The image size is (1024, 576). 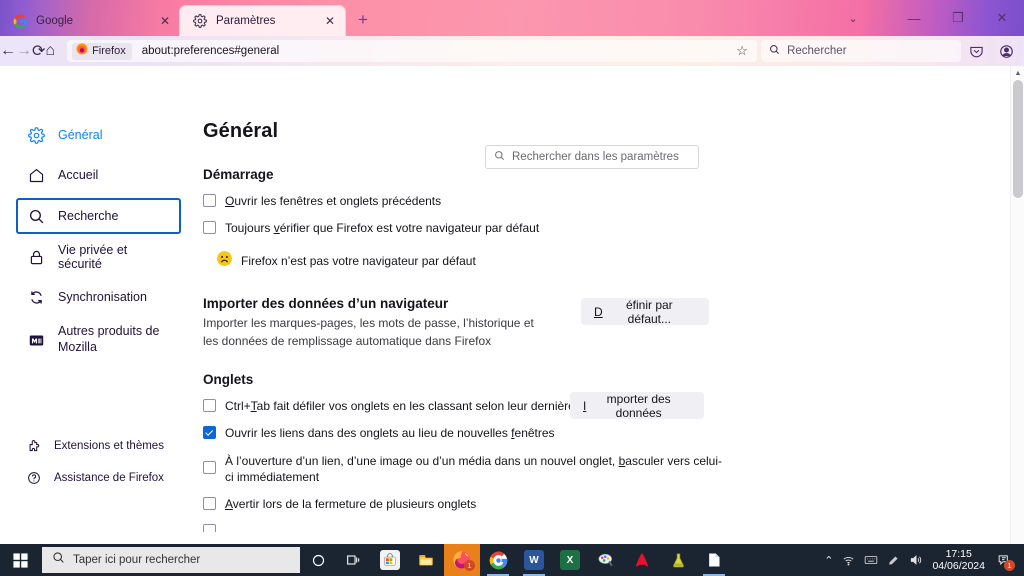 What do you see at coordinates (318, 560) in the screenshot?
I see `taskbar-button-cortana` at bounding box center [318, 560].